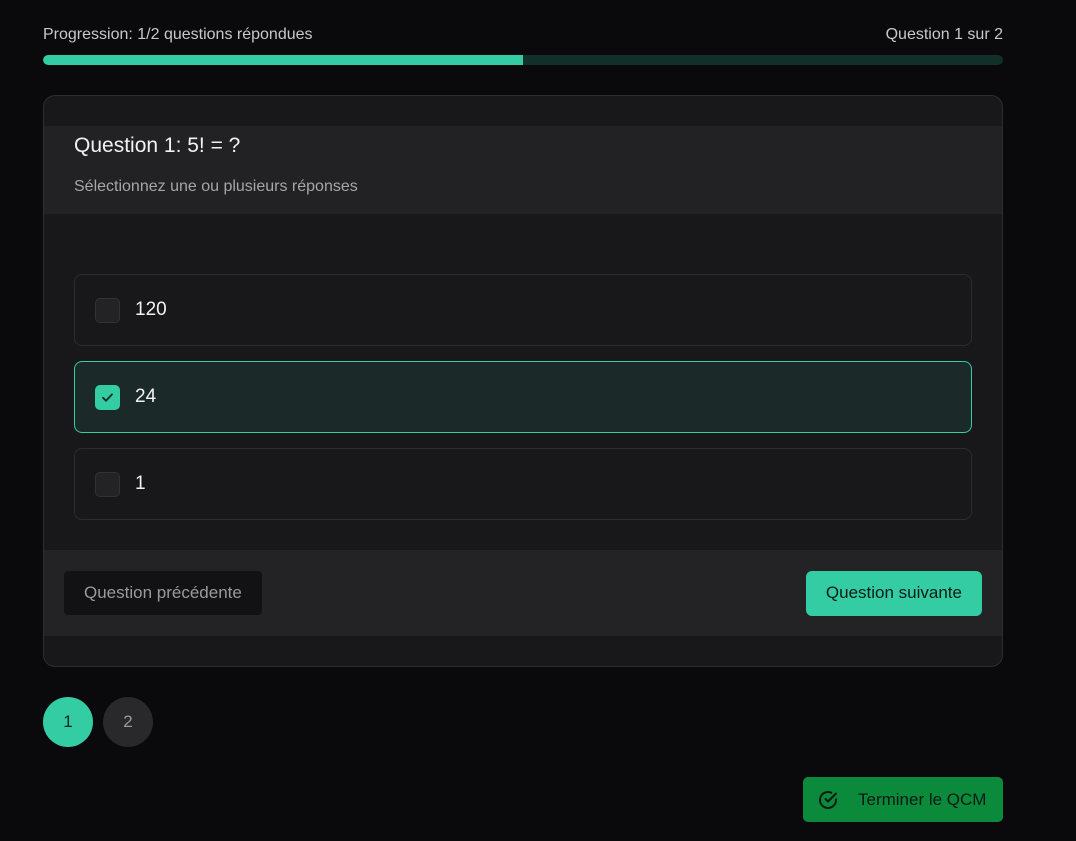  I want to click on answer-label: 120, so click(151, 309).